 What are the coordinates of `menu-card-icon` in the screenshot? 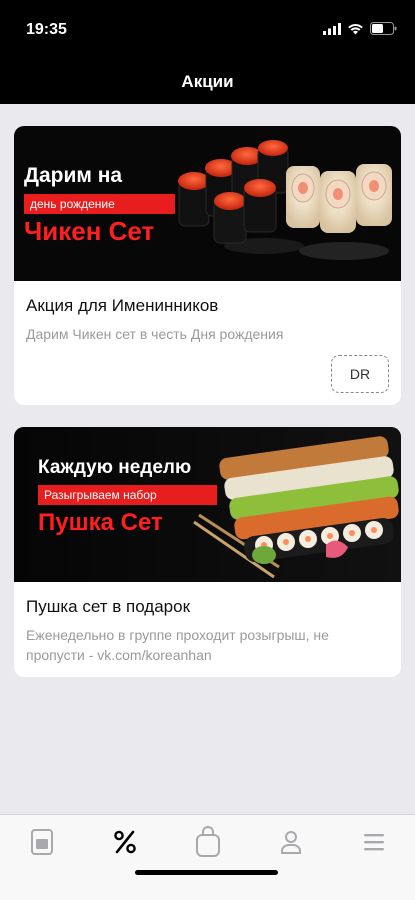 It's located at (42, 842).